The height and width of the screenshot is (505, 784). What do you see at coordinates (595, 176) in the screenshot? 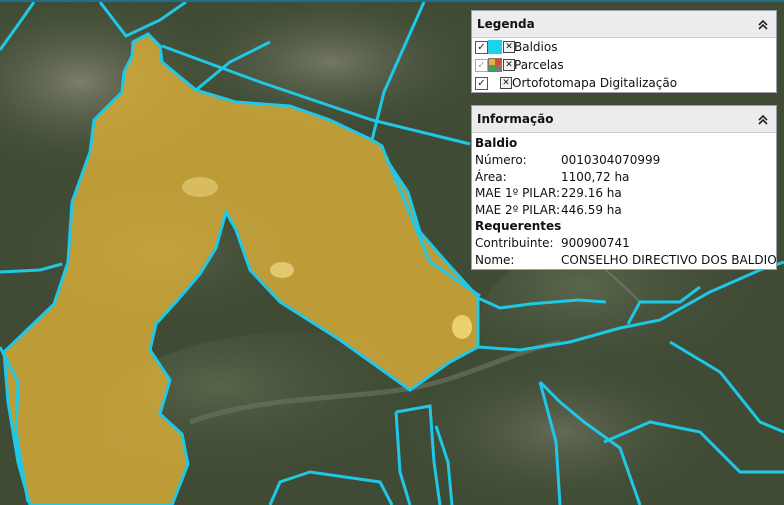
I see `area-value: 1100,72 ha` at bounding box center [595, 176].